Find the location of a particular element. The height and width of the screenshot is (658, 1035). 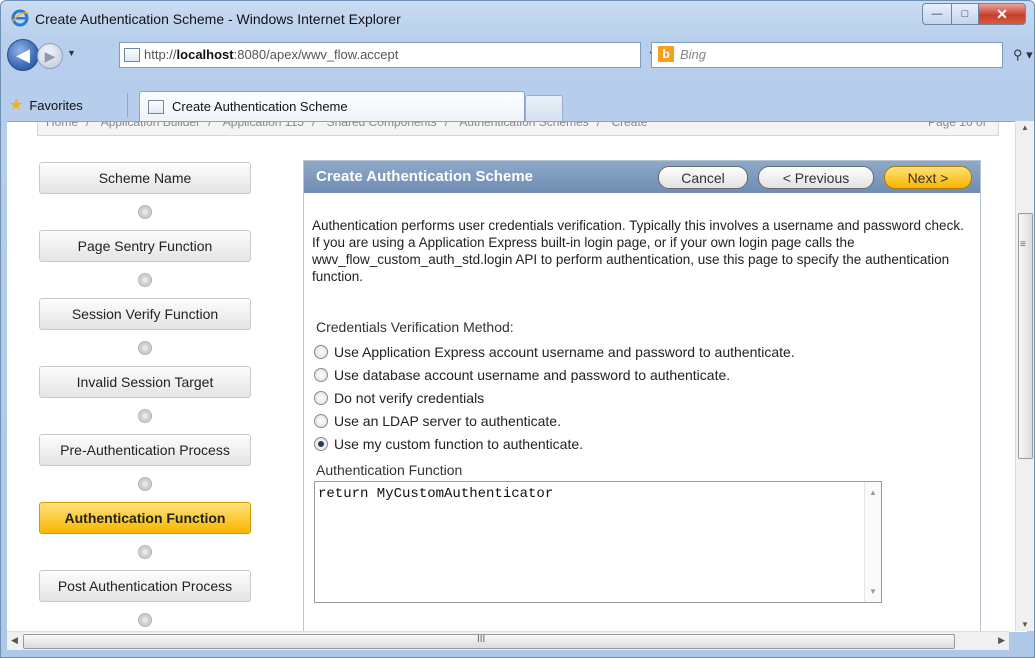

step-post-authentication-process: Post Authentication Process is located at coordinates (145, 586).